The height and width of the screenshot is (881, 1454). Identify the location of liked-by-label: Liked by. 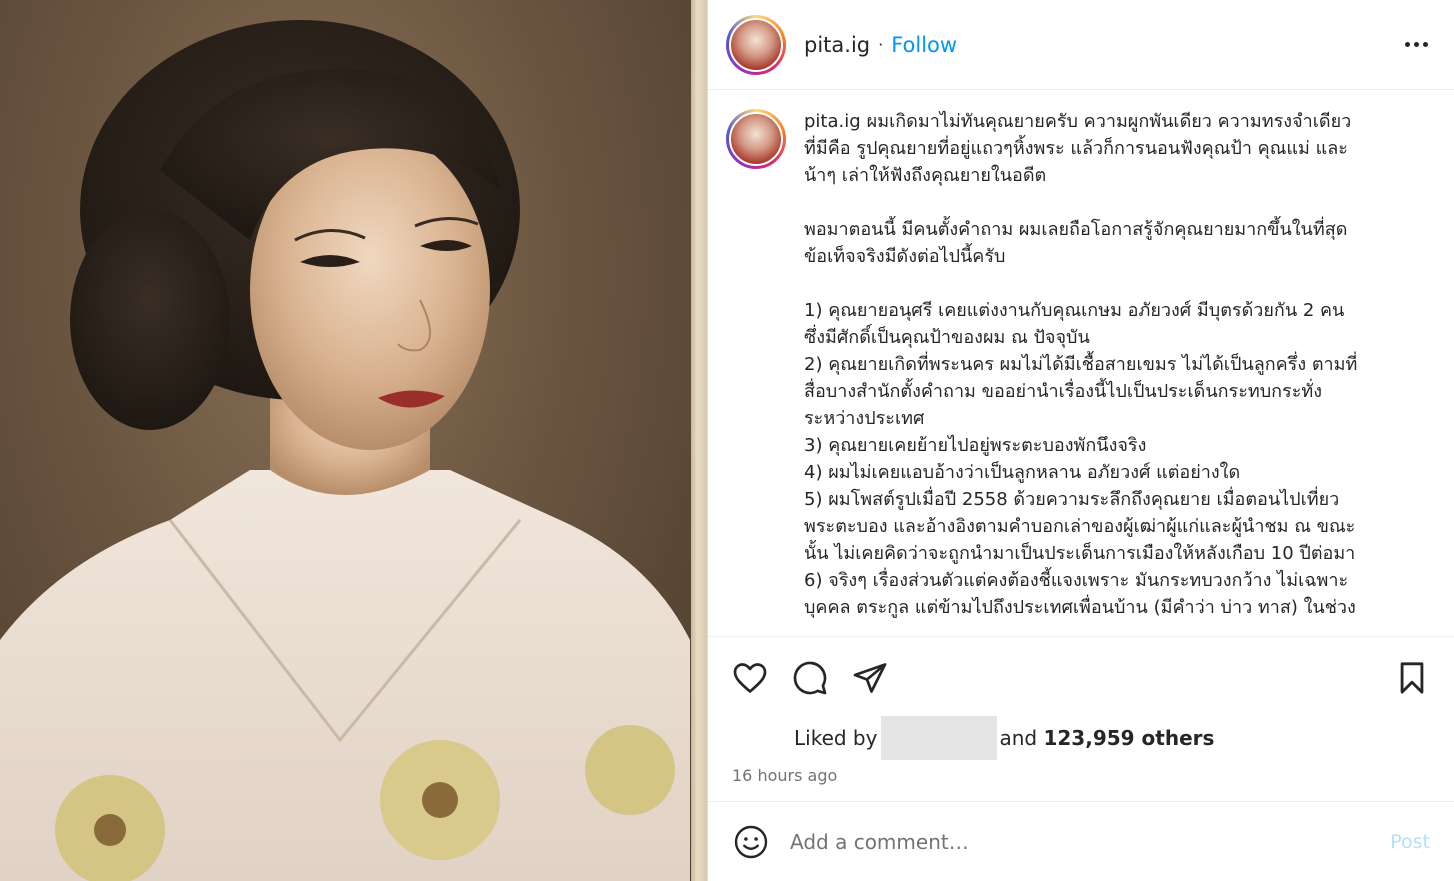
(836, 738).